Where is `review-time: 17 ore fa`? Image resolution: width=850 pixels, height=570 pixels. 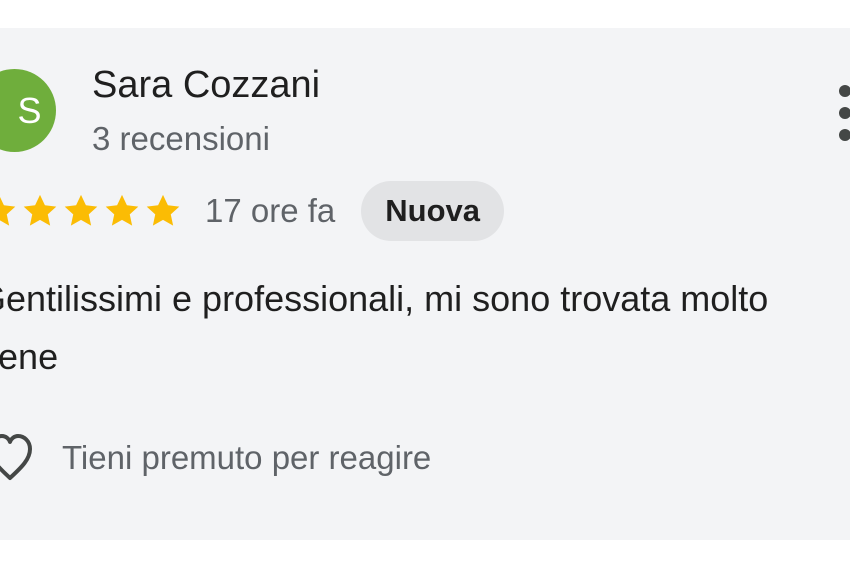
review-time: 17 ore fa is located at coordinates (270, 210).